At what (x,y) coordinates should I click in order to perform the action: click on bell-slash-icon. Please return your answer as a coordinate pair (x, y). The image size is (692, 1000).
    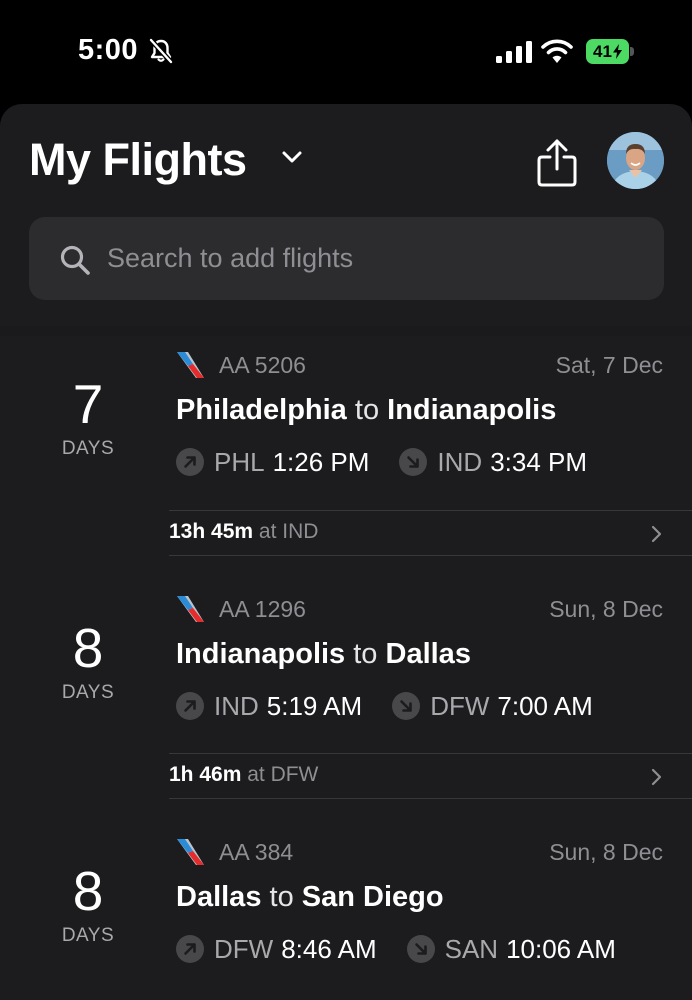
    Looking at the image, I should click on (161, 51).